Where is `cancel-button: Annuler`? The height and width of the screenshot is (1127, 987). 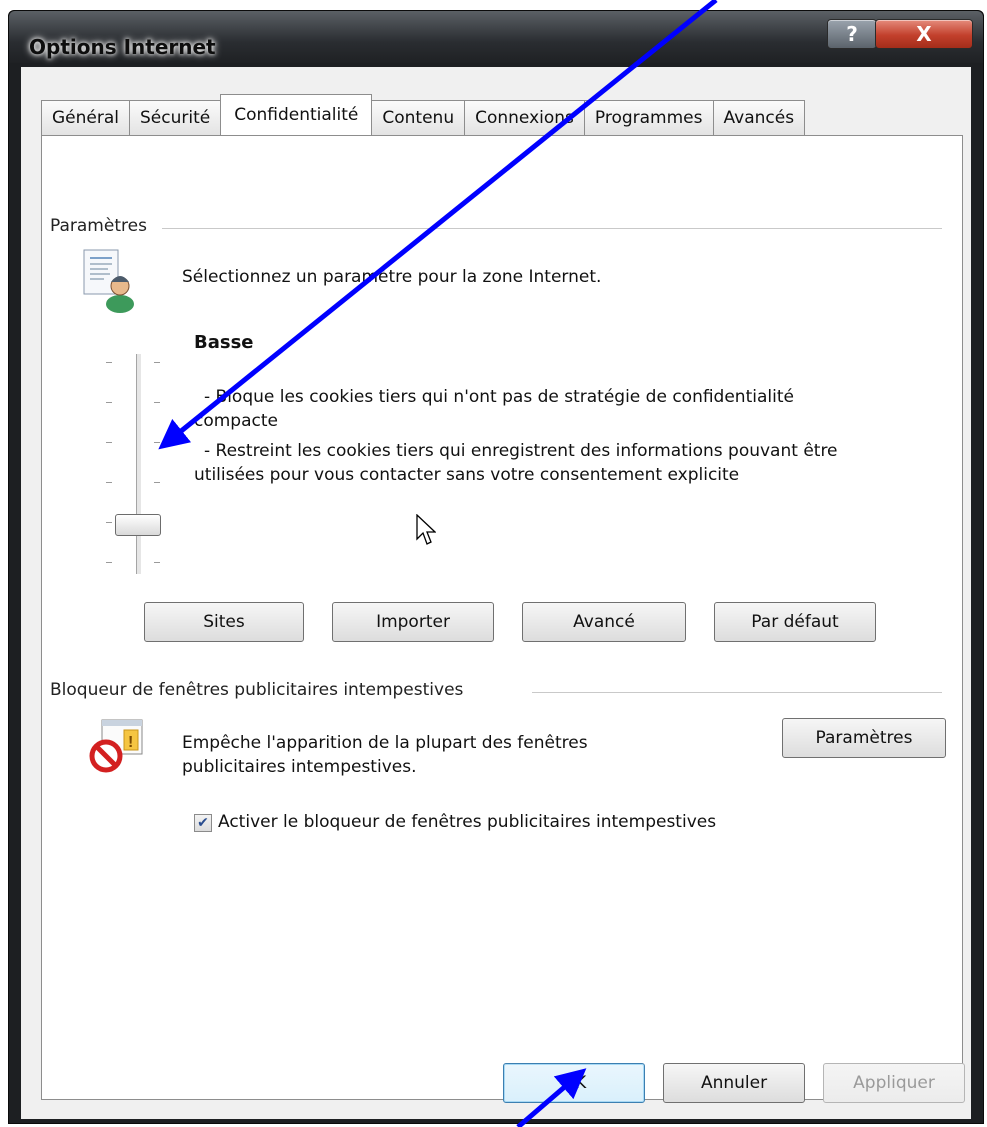
cancel-button: Annuler is located at coordinates (734, 1083).